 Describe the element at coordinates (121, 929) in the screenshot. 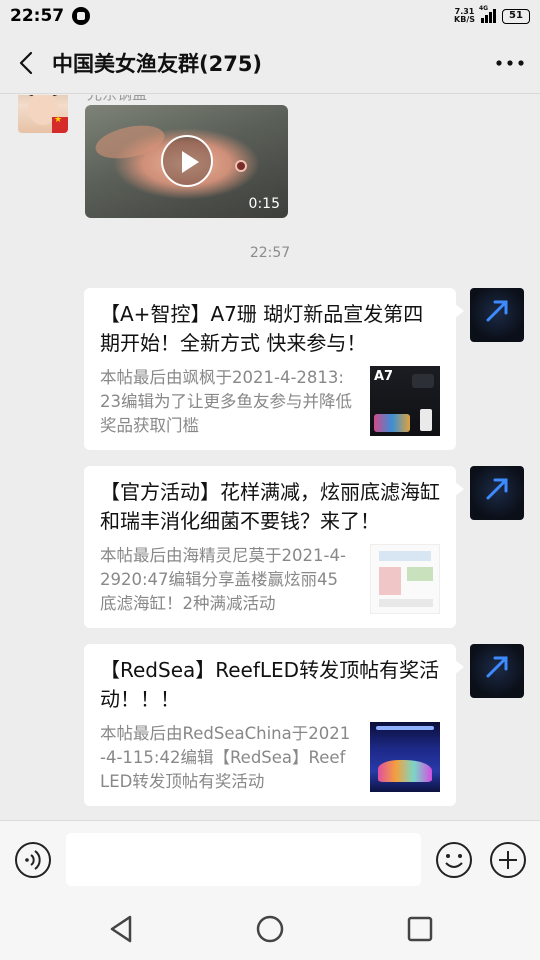

I see `nav-back-triangle-icon` at that location.